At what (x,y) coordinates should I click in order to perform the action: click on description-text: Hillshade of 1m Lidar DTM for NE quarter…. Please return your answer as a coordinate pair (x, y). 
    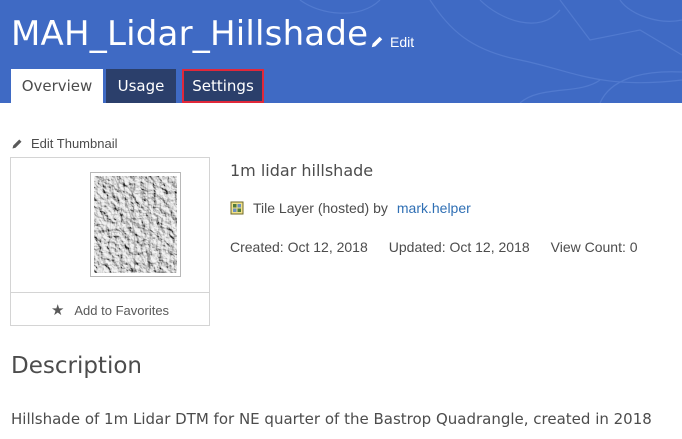
    Looking at the image, I should click on (331, 419).